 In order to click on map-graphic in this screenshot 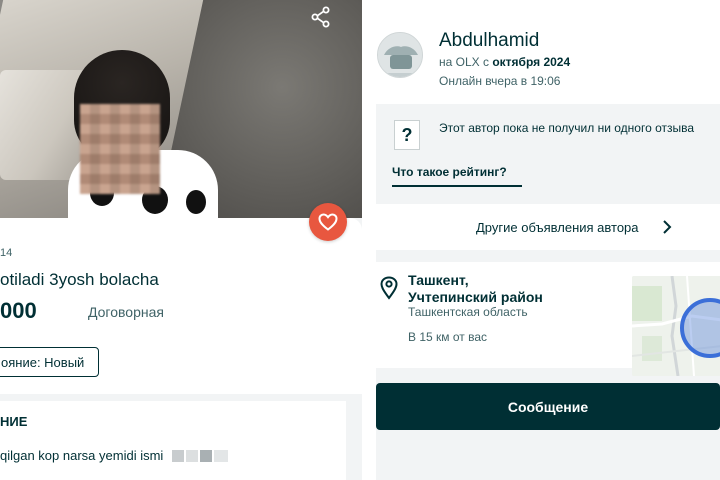, I will do `click(676, 326)`.